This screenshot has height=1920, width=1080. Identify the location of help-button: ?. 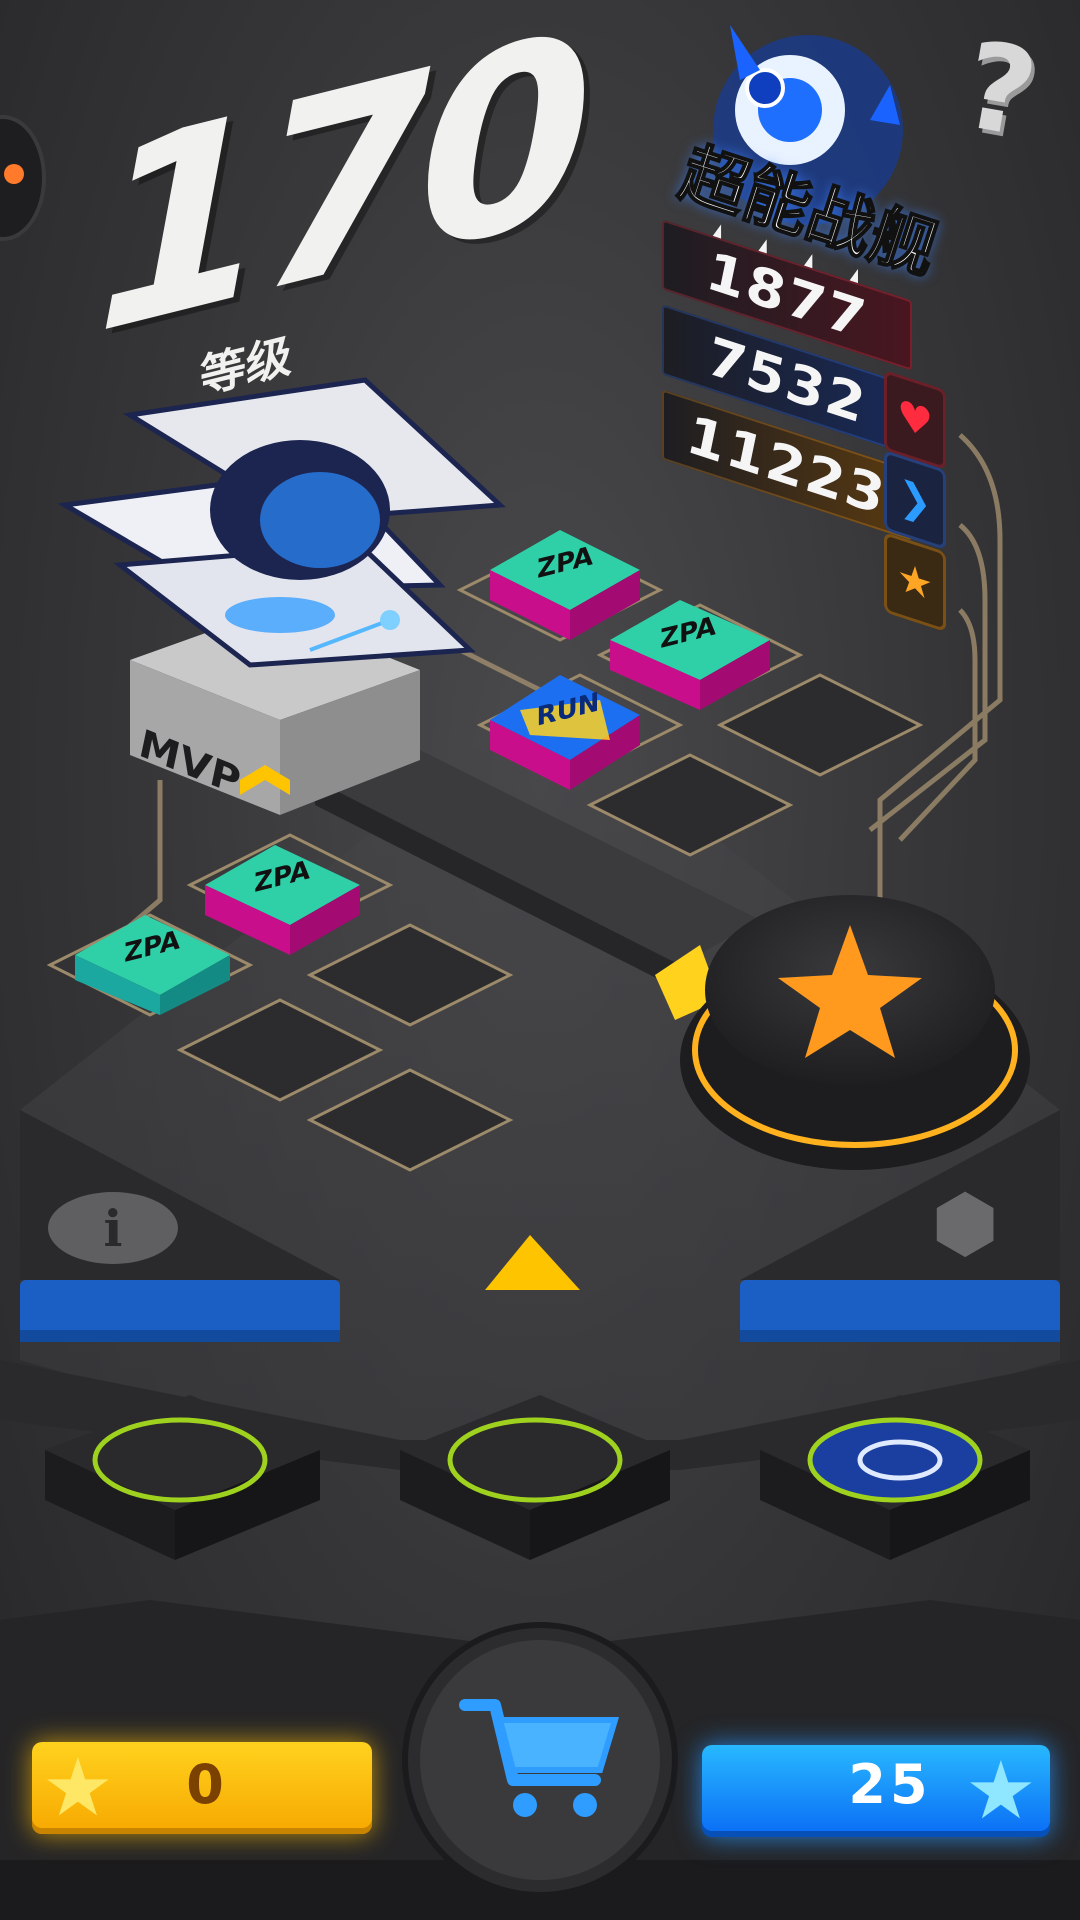
(1000, 90).